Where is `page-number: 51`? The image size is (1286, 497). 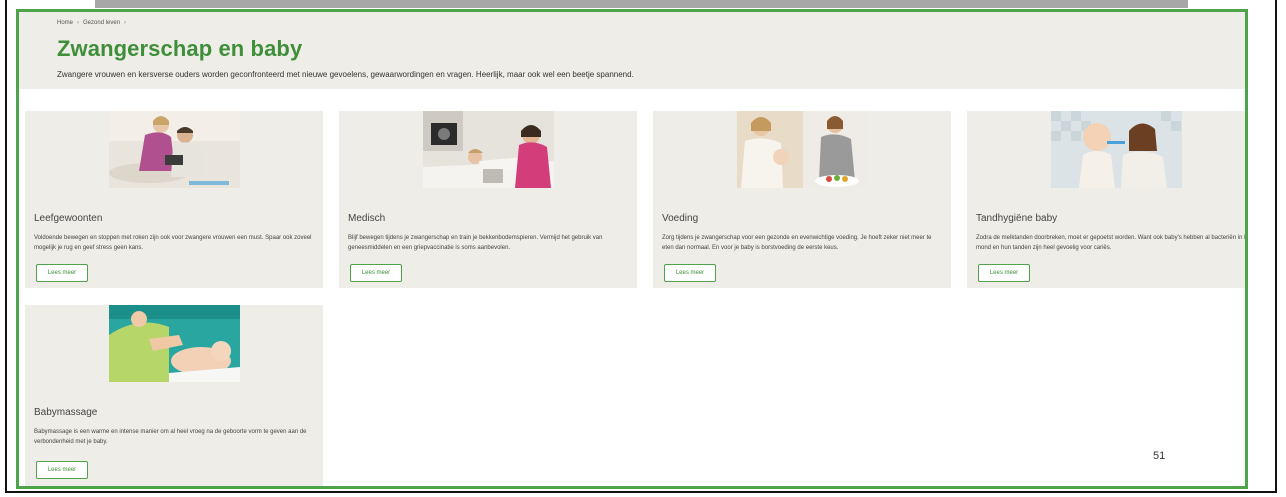 page-number: 51 is located at coordinates (1159, 456).